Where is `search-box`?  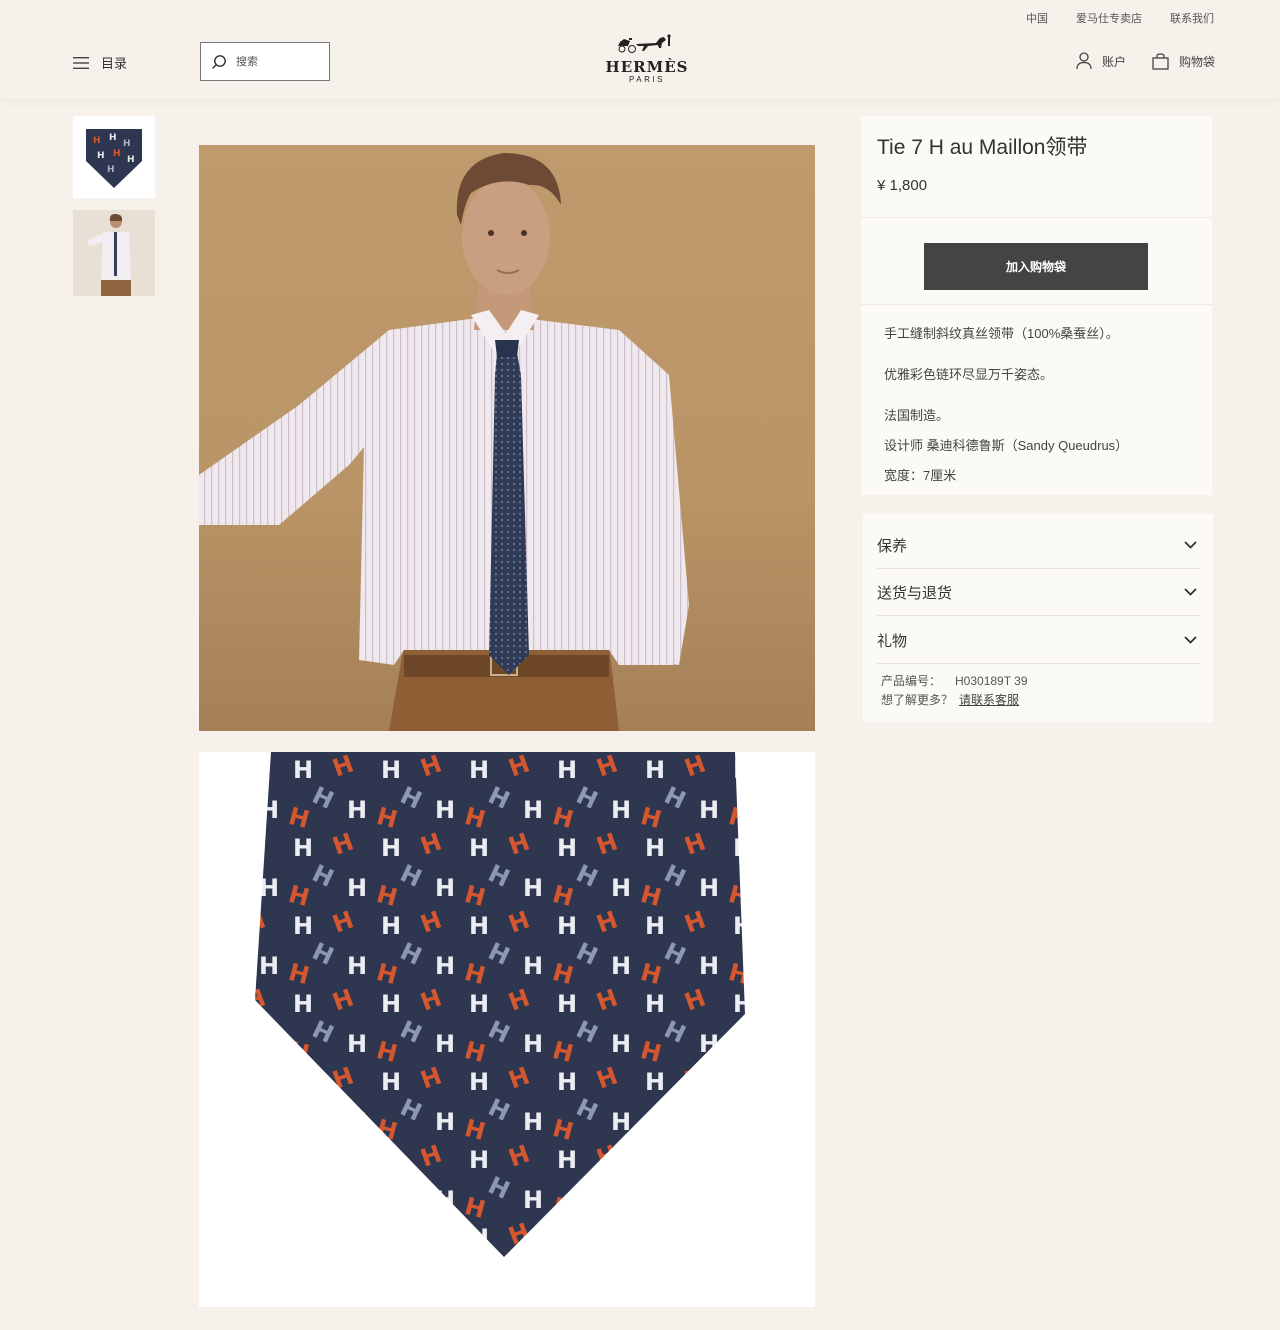
search-box is located at coordinates (265, 61).